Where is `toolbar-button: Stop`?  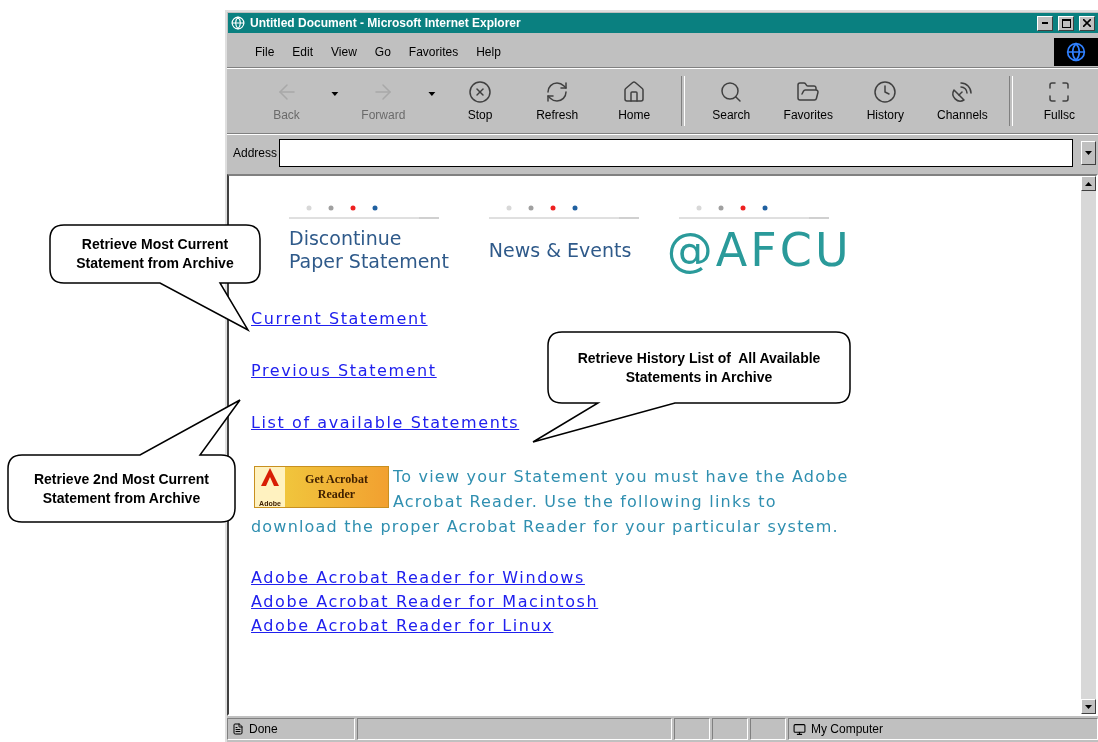 toolbar-button: Stop is located at coordinates (480, 101).